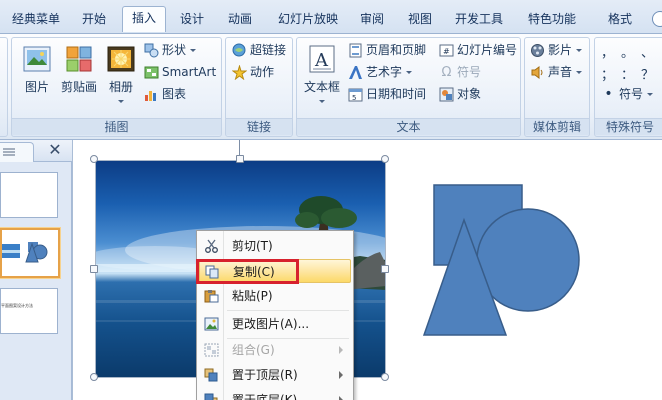  Describe the element at coordinates (355, 50) in the screenshot. I see `header-footer-icon` at that location.